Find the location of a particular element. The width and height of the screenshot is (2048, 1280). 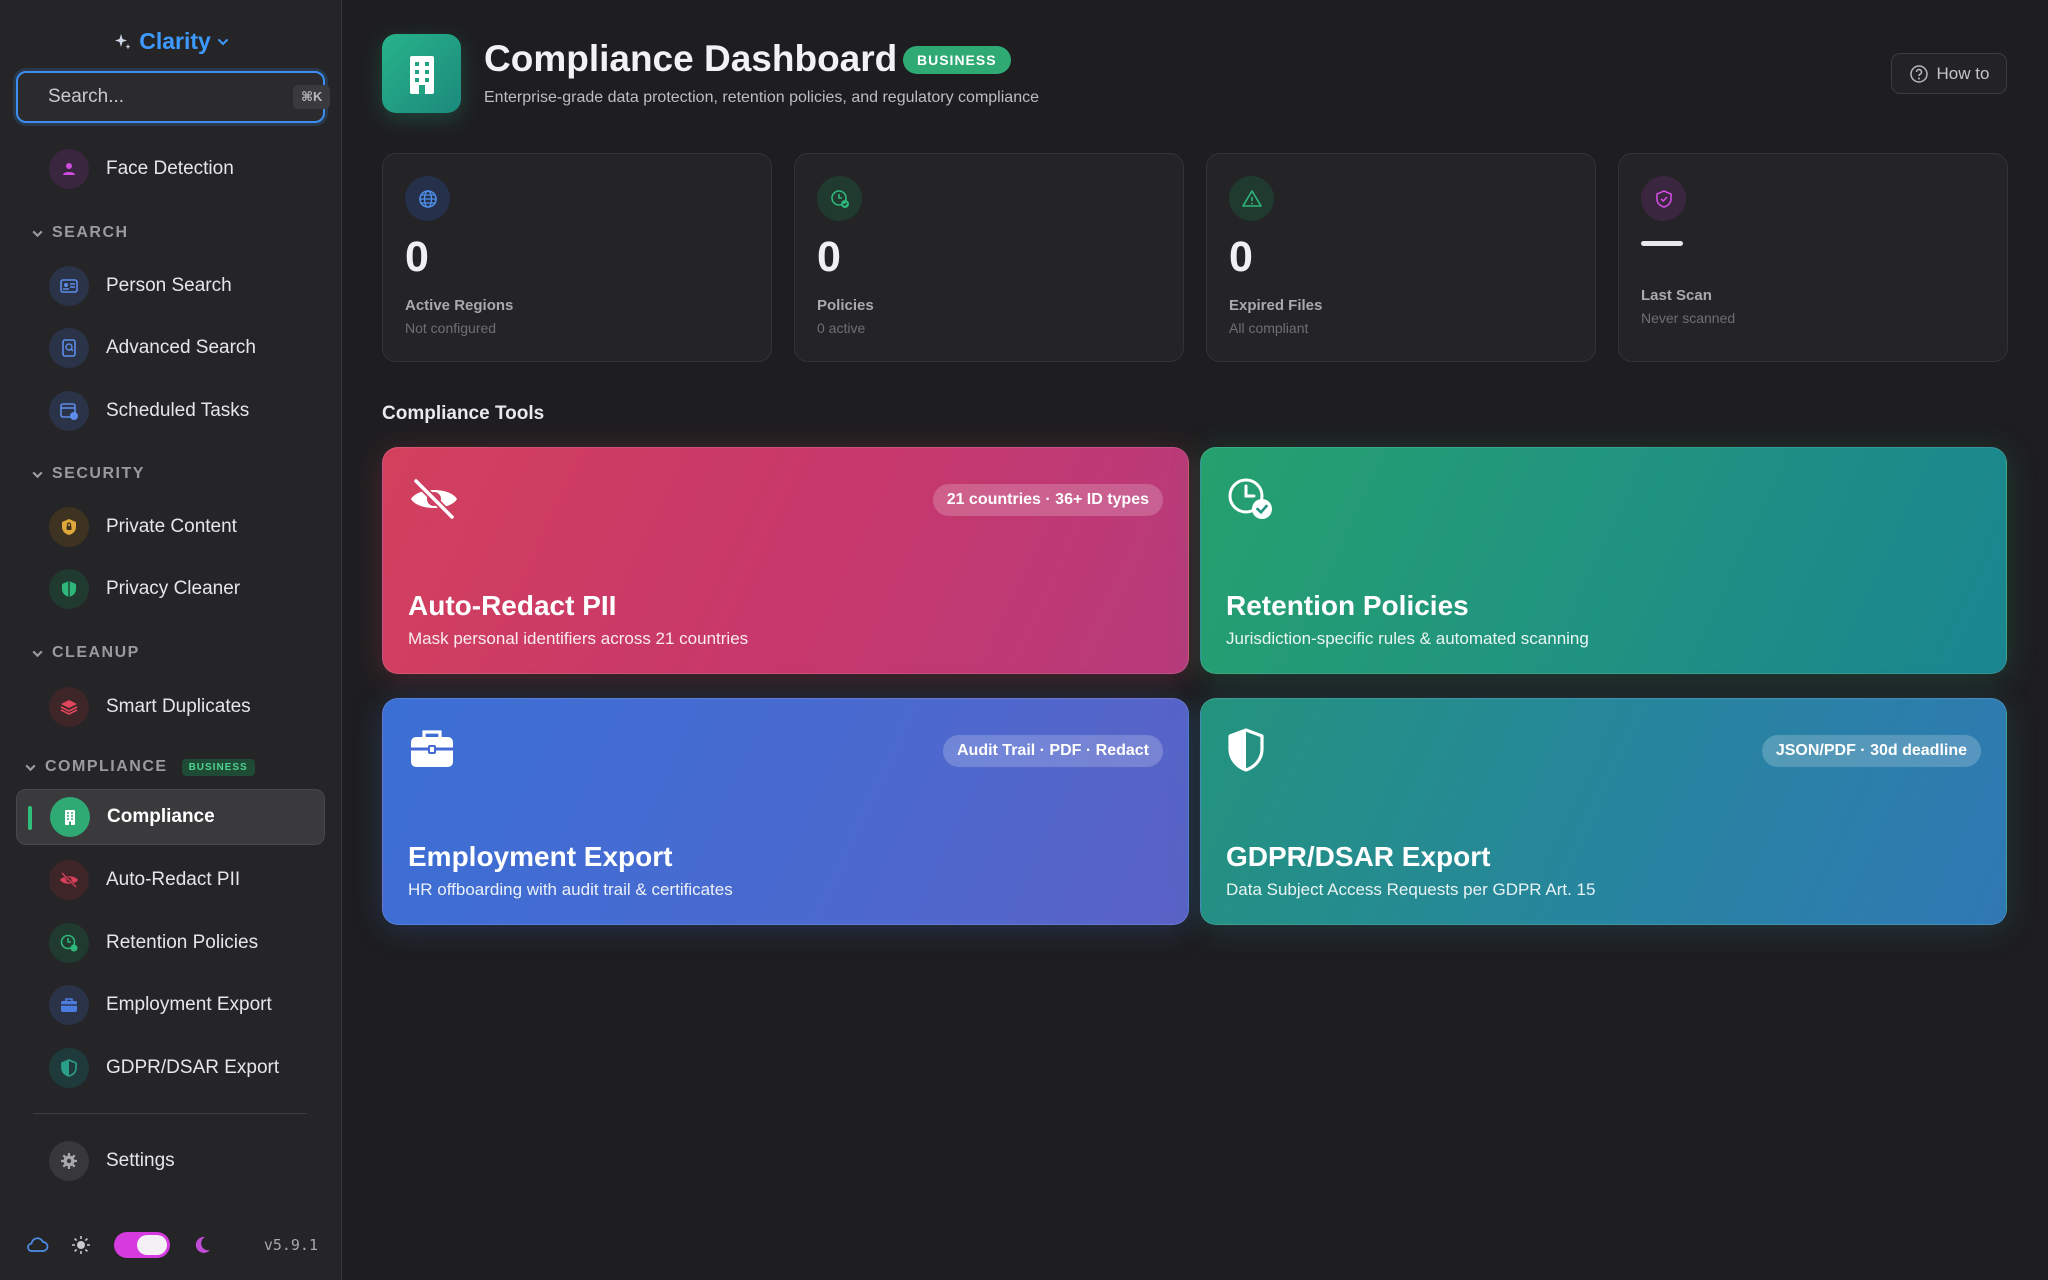

sidebar-divider is located at coordinates (170, 1113).